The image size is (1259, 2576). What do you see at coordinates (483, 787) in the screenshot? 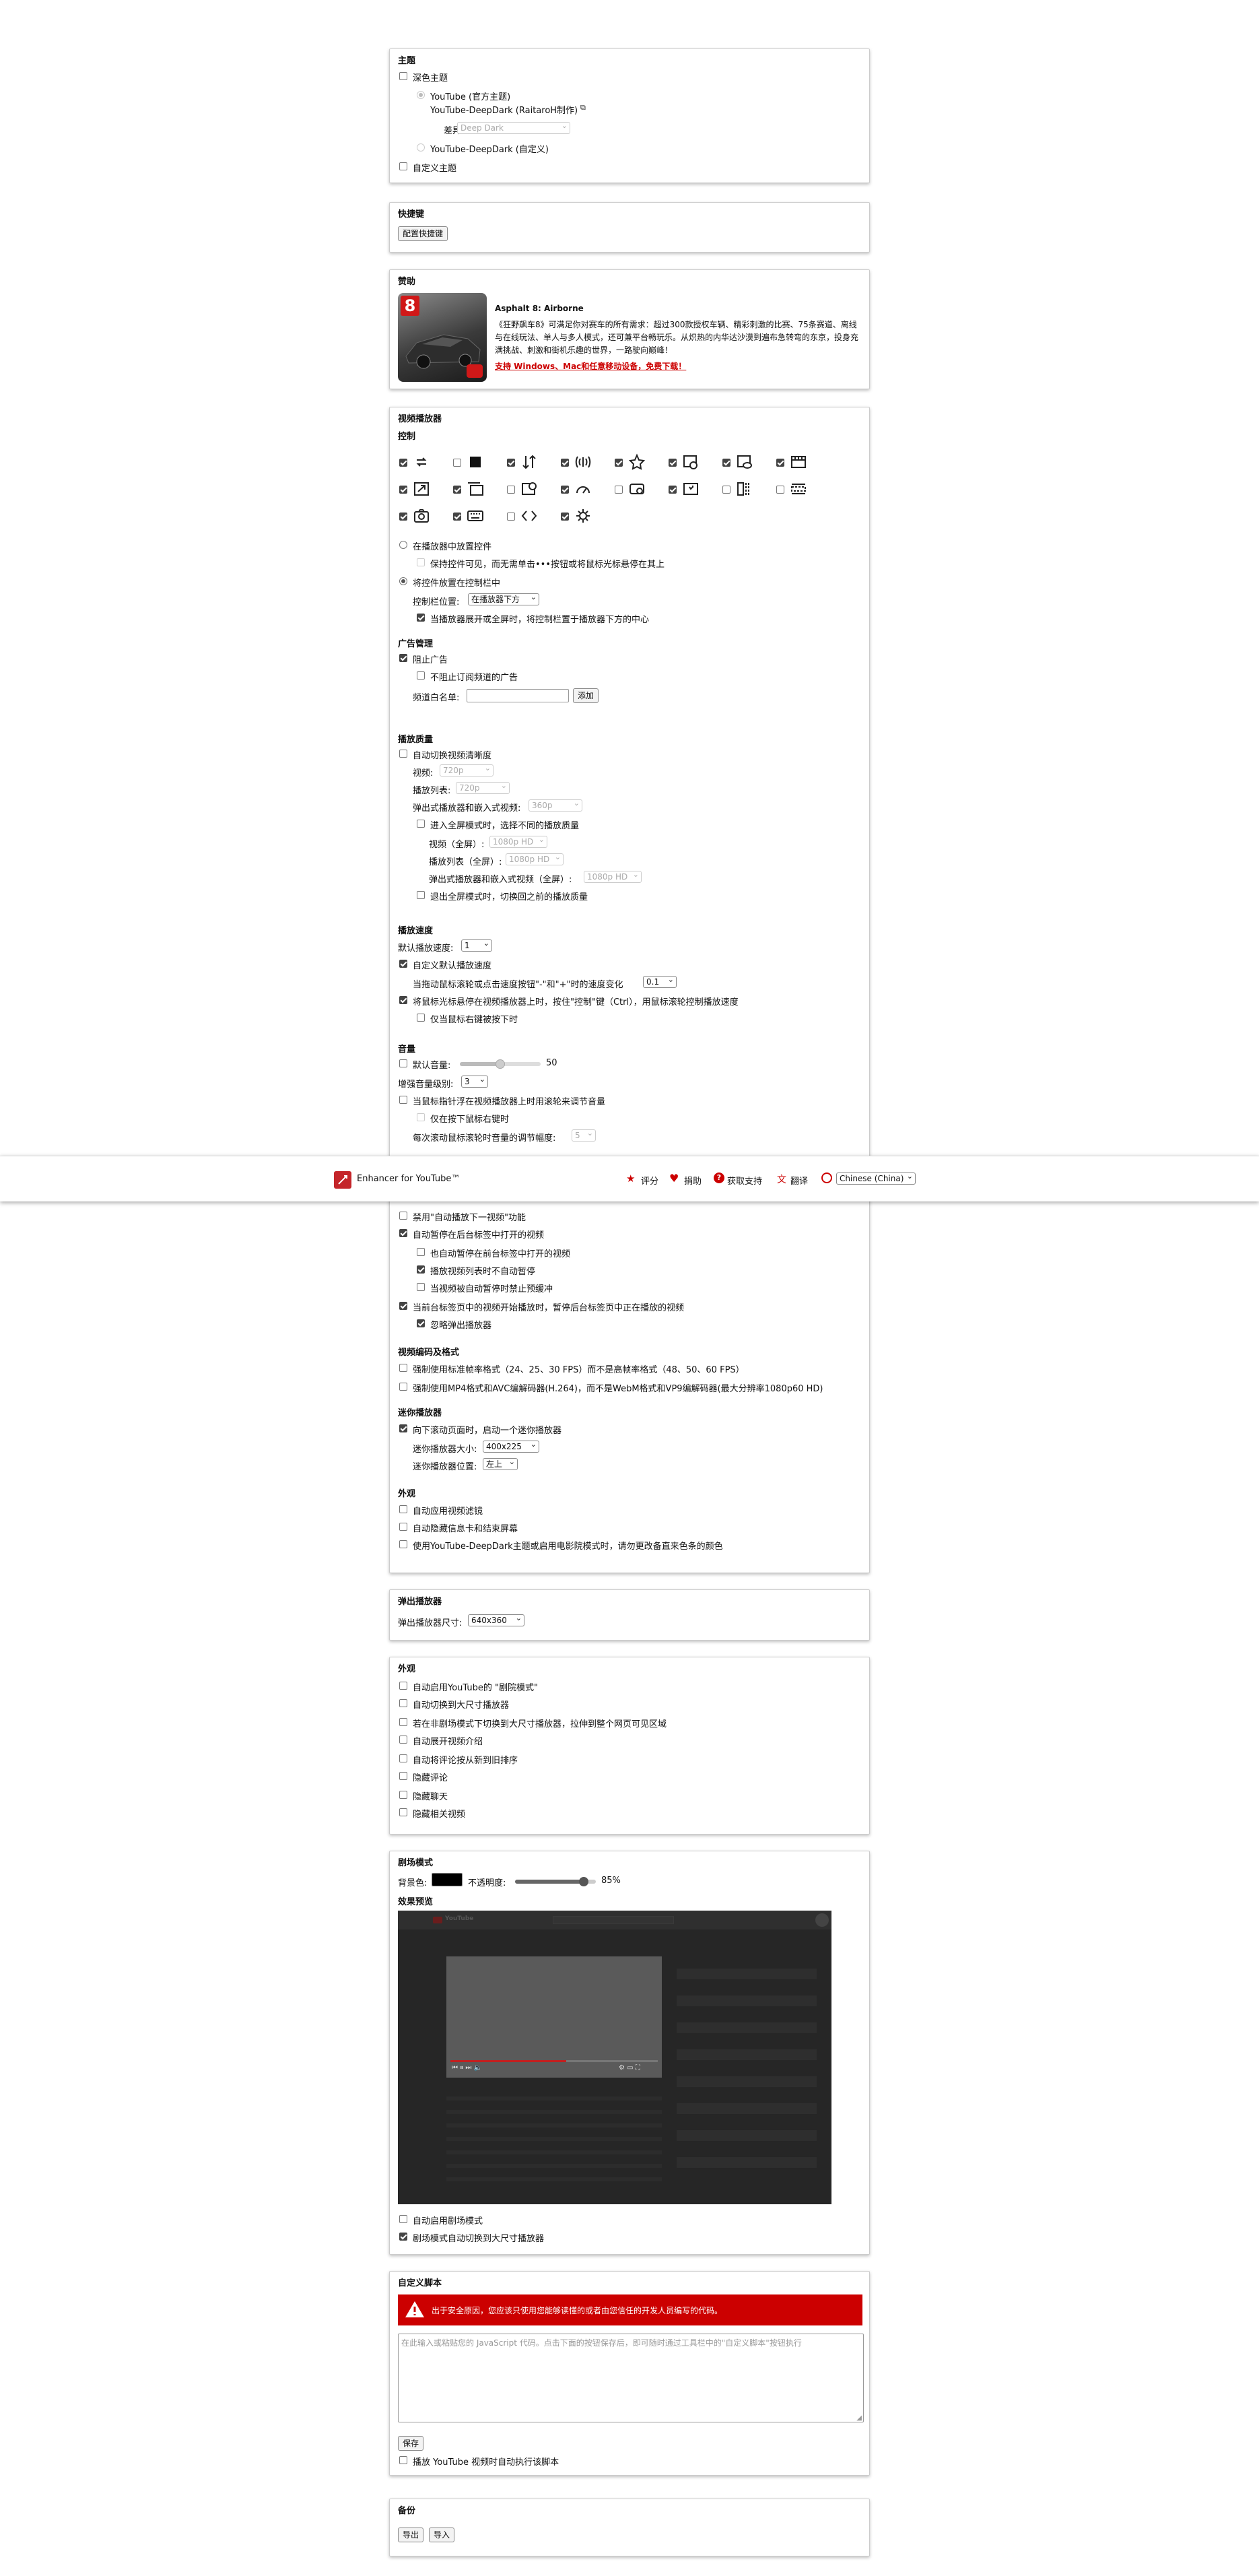
I see `quality-playlist-select: 720p` at bounding box center [483, 787].